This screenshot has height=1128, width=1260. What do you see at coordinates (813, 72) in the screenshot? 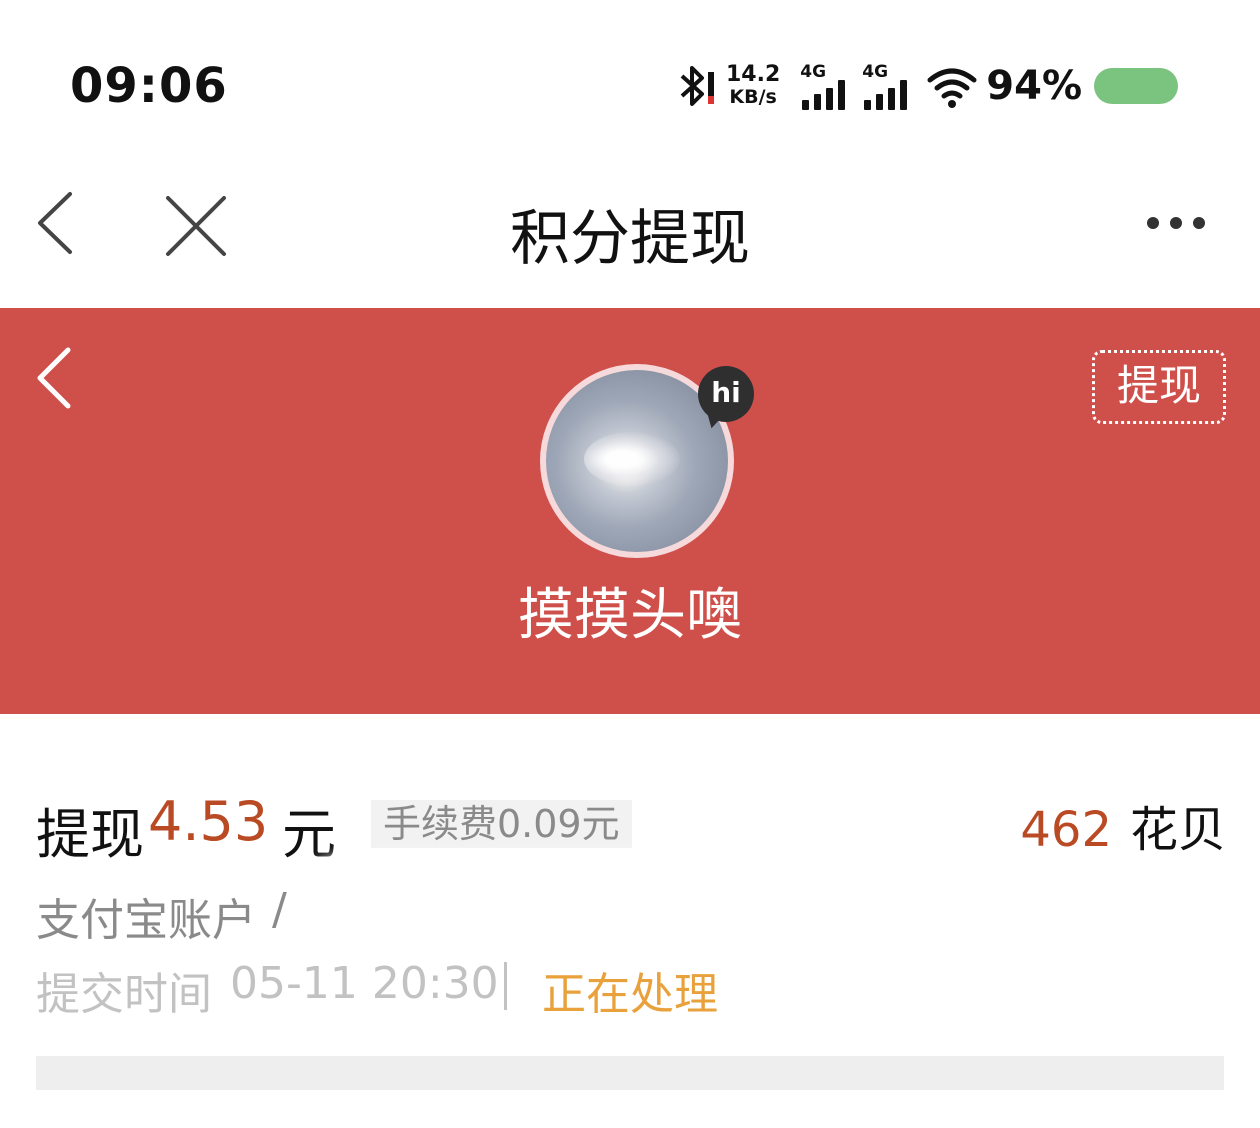
I see `sim1-network-tag: 4G` at bounding box center [813, 72].